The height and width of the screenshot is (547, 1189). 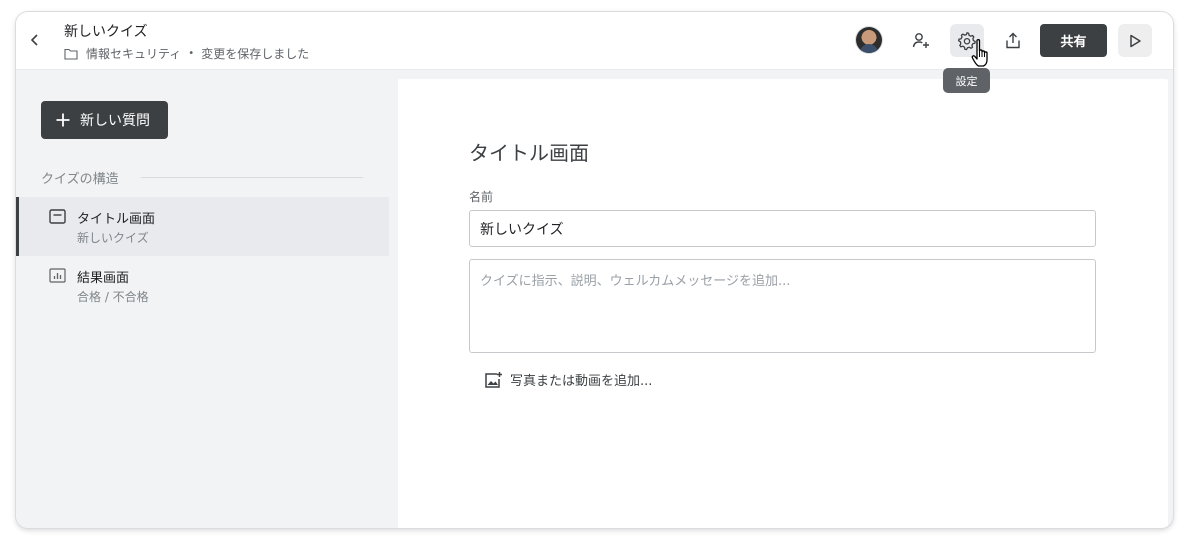 What do you see at coordinates (115, 121) in the screenshot?
I see `new-question-label: 新しい質問` at bounding box center [115, 121].